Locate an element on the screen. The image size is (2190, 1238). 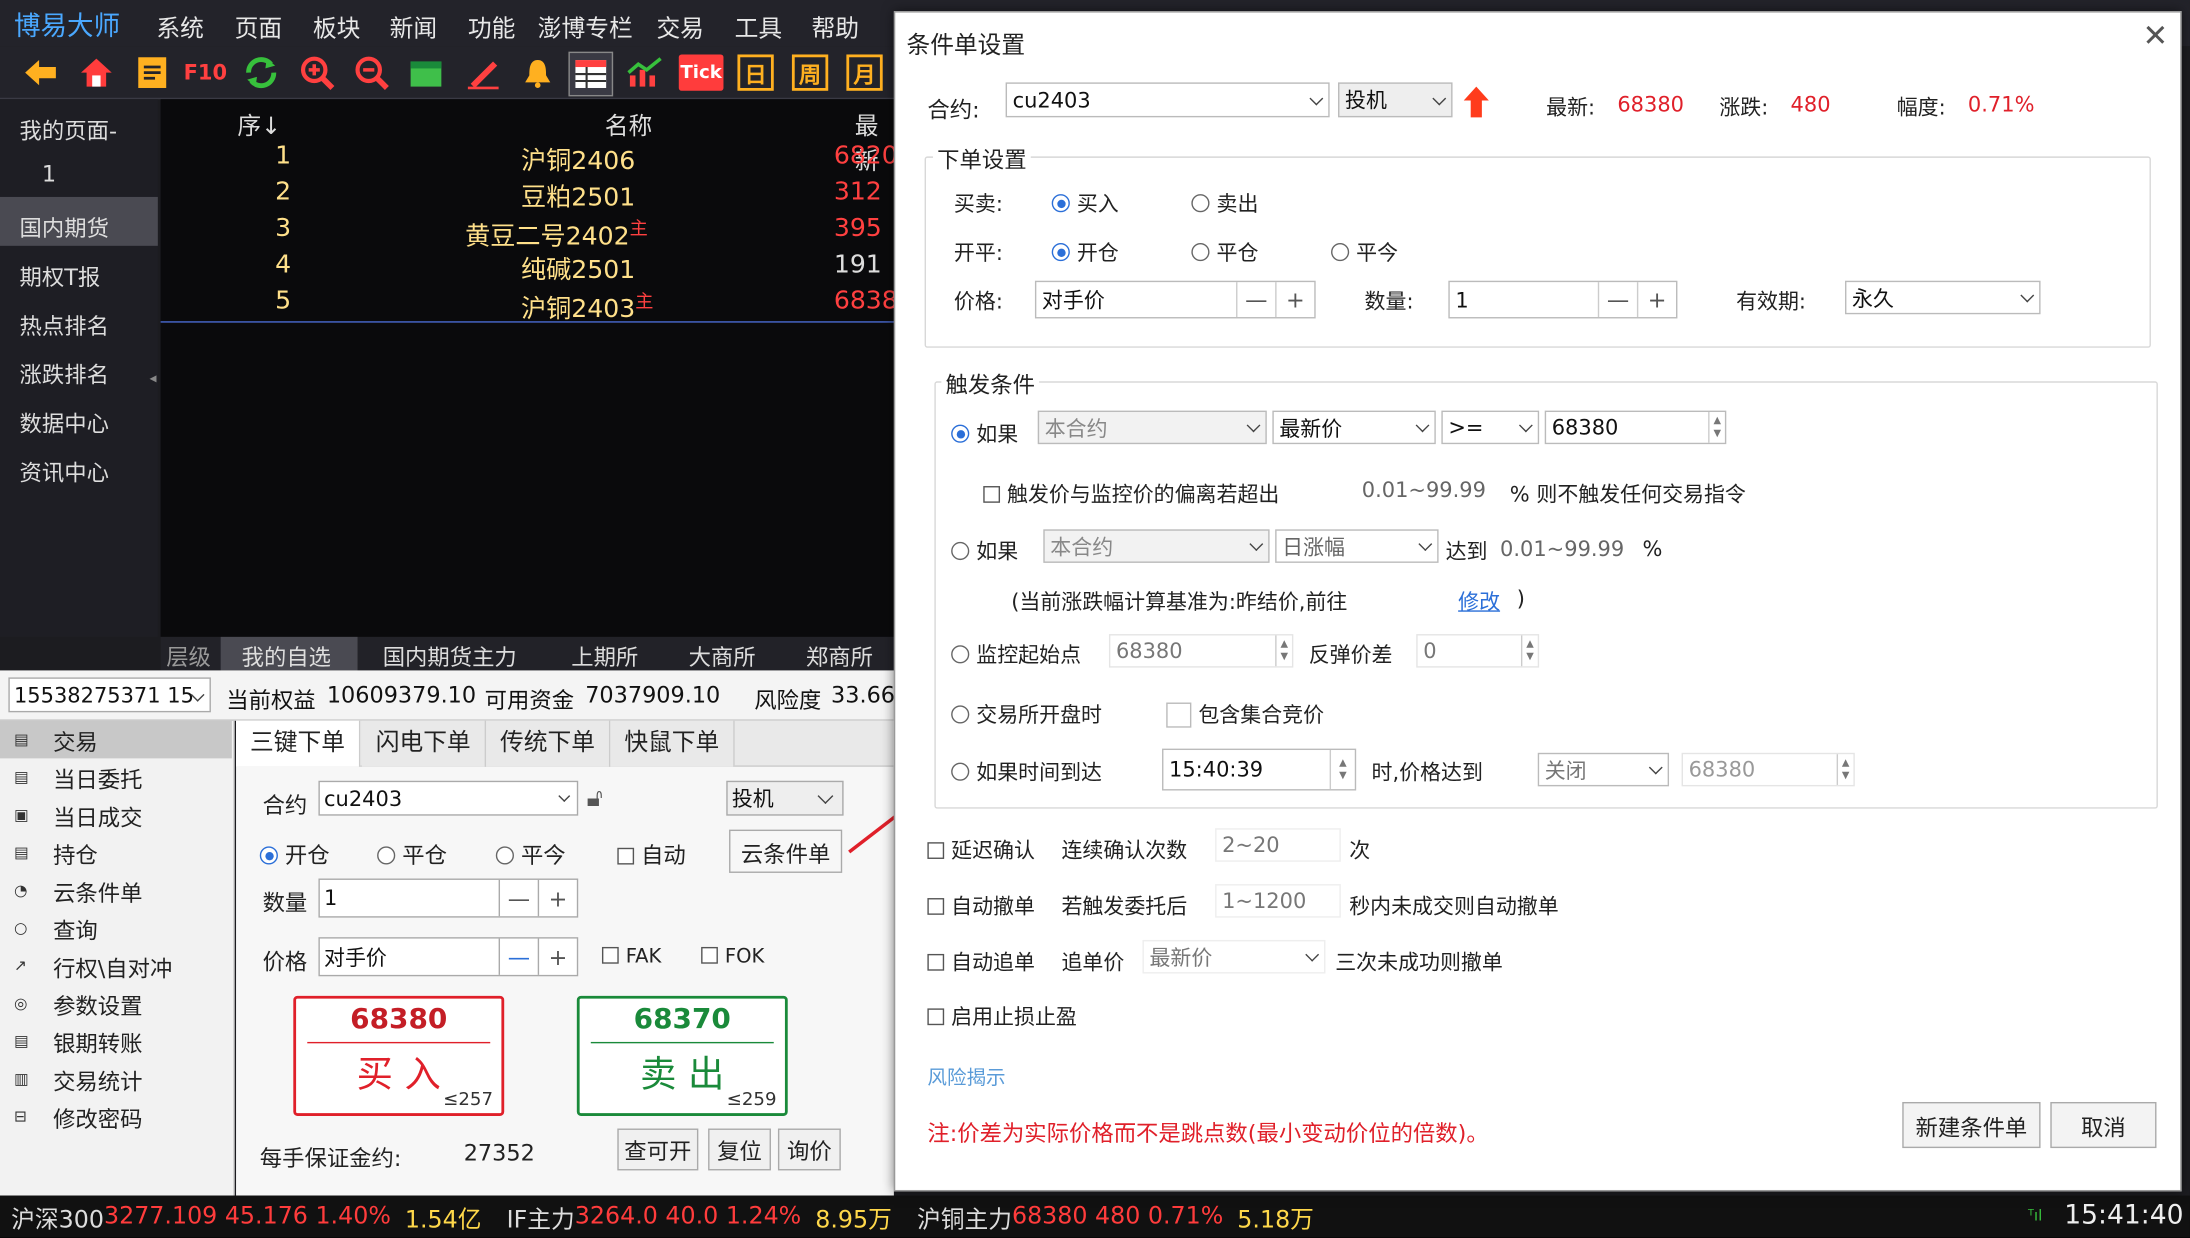
tab-flash: 闪电下单 is located at coordinates (424, 743).